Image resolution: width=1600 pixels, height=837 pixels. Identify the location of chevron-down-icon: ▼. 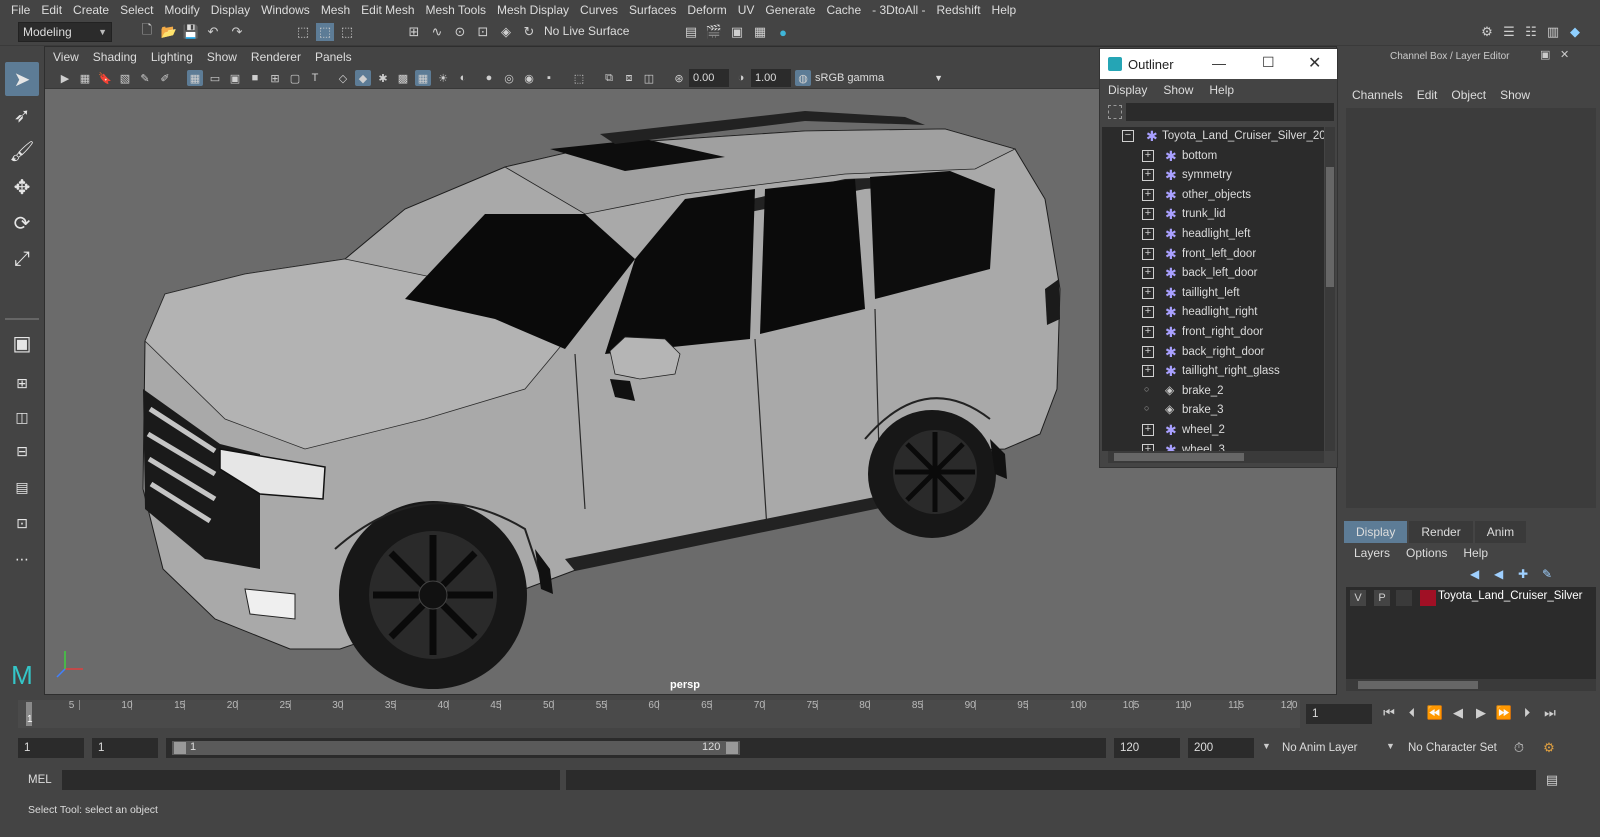
(1390, 746).